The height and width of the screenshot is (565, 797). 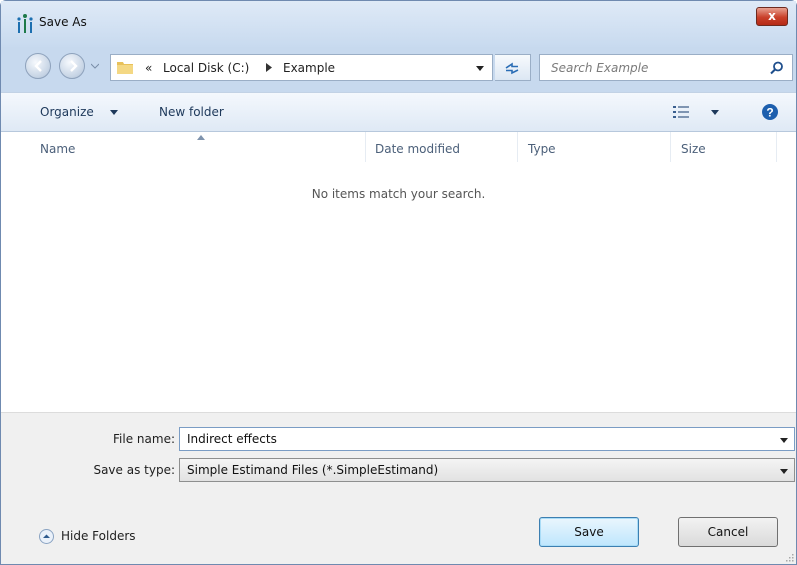 I want to click on forward-button, so click(x=72, y=66).